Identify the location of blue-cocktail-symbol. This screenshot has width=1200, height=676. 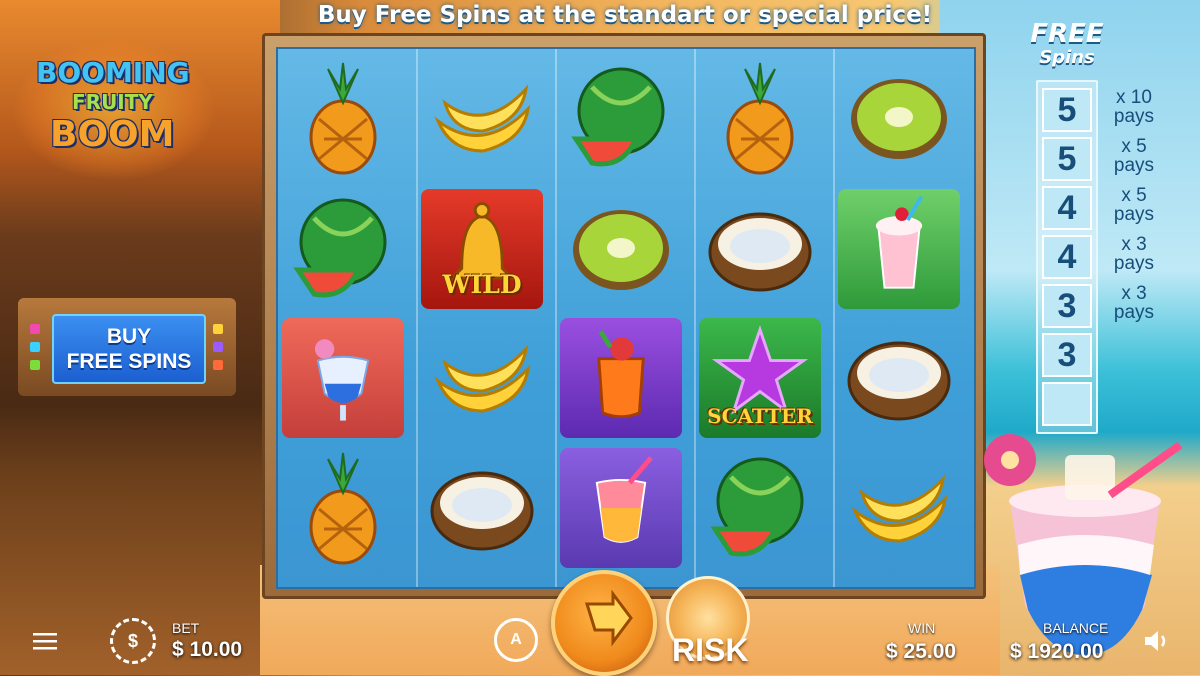
(342, 379).